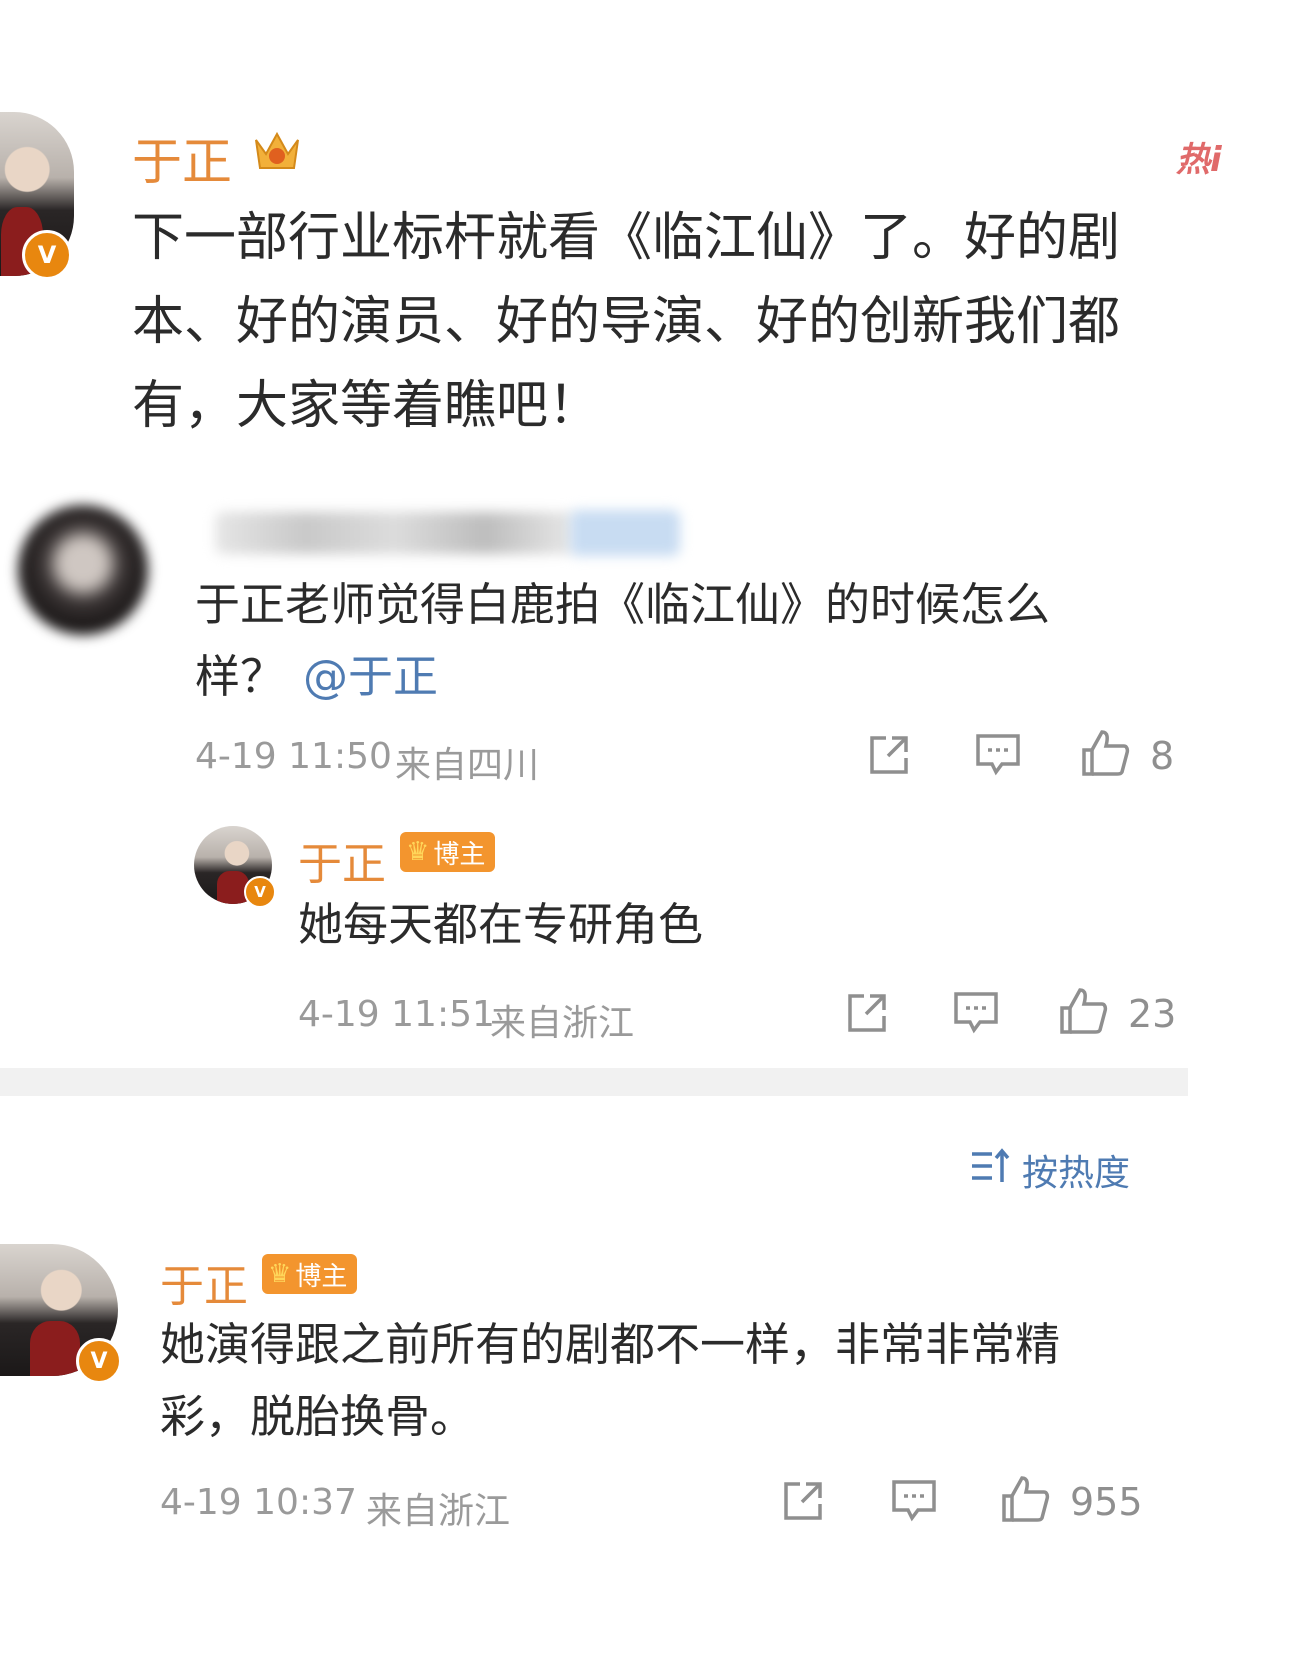  Describe the element at coordinates (1106, 1502) in the screenshot. I see `comment2-like-count: 955` at that location.